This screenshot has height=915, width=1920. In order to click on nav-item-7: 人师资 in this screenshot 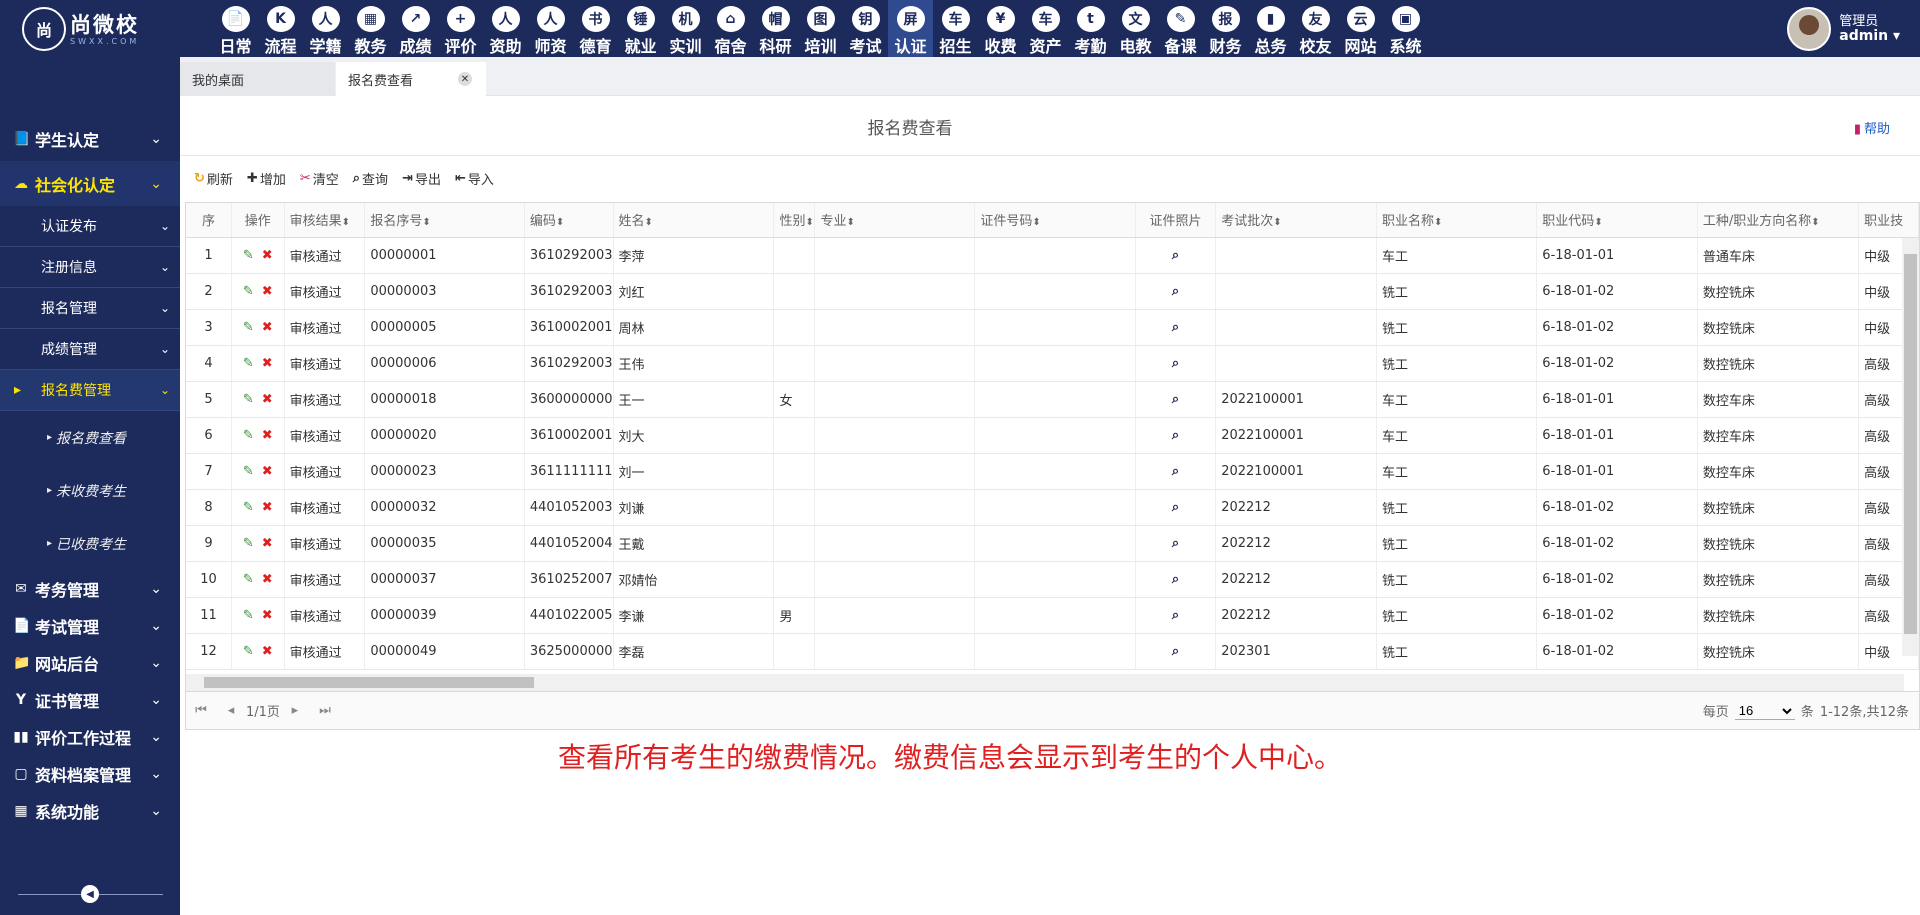, I will do `click(550, 28)`.